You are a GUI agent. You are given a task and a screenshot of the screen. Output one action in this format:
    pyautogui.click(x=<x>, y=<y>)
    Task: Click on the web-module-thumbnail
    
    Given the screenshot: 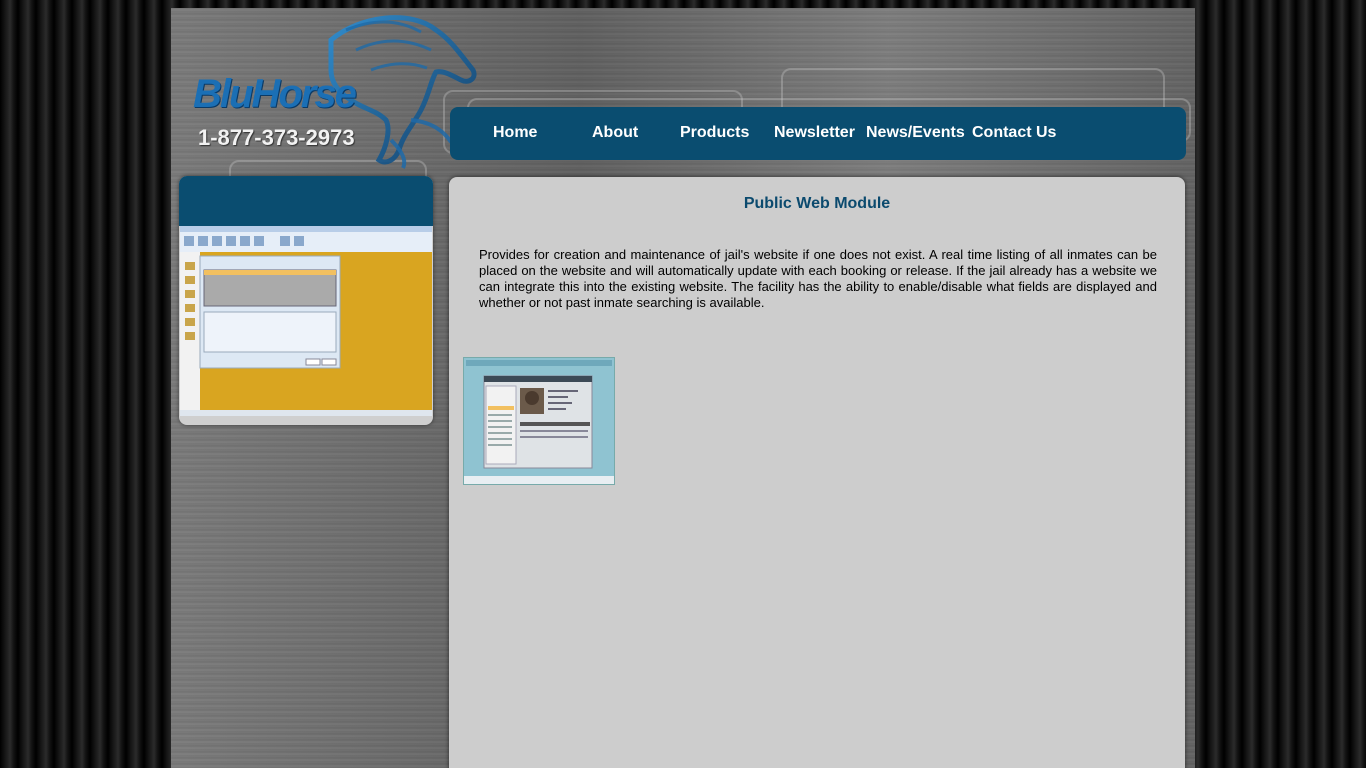 What is the action you would take?
    pyautogui.click(x=539, y=421)
    